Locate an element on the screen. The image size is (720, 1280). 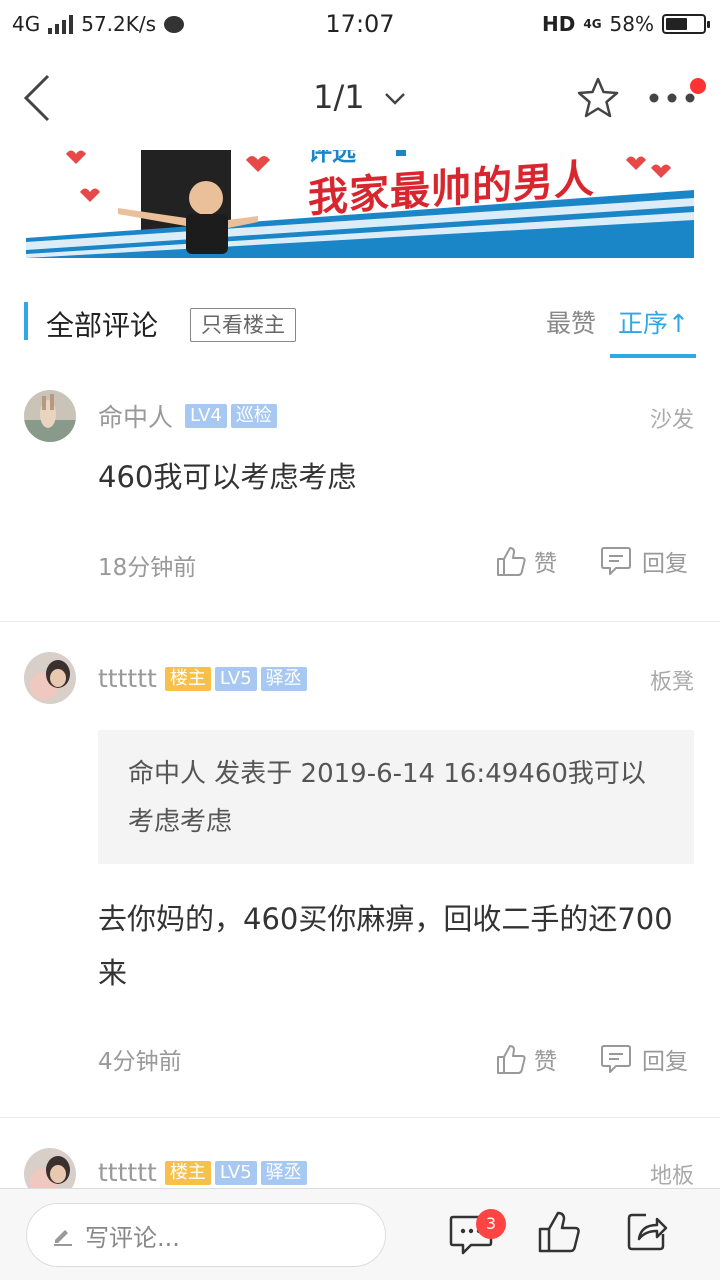
share-button is located at coordinates (647, 1232).